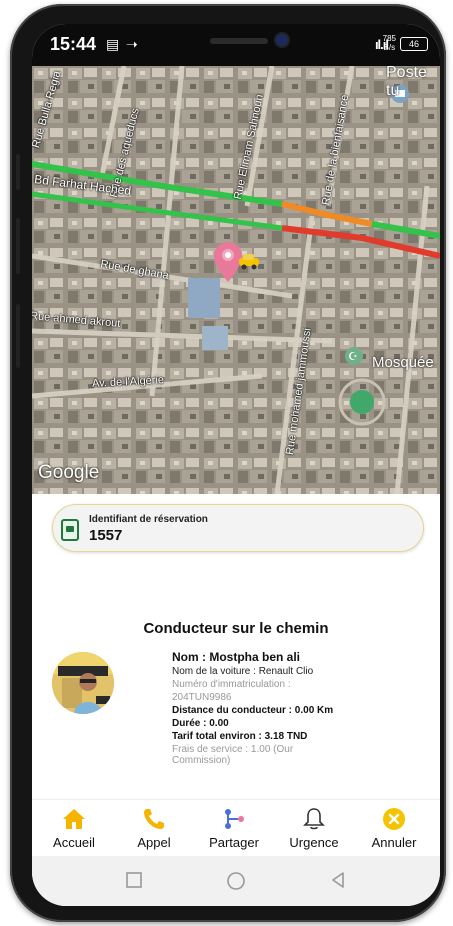  What do you see at coordinates (238, 528) in the screenshot?
I see `reservation-id-card: Identifiant de réservation 1557` at bounding box center [238, 528].